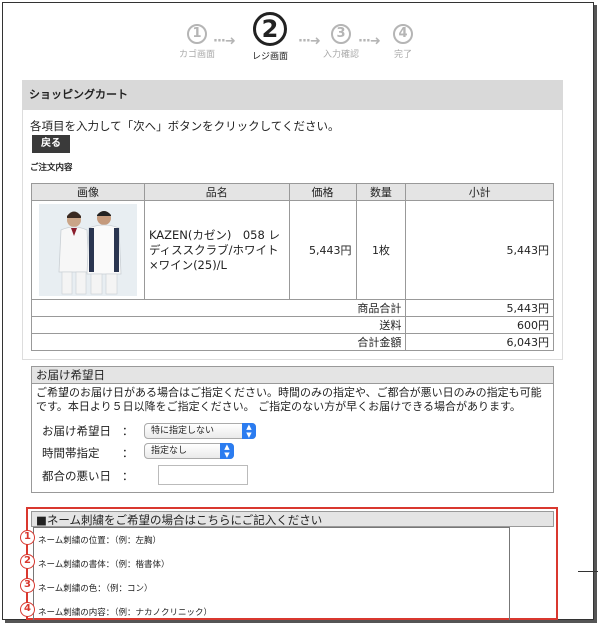 The image size is (600, 626). What do you see at coordinates (218, 308) in the screenshot?
I see `total-label: 商品合計` at bounding box center [218, 308].